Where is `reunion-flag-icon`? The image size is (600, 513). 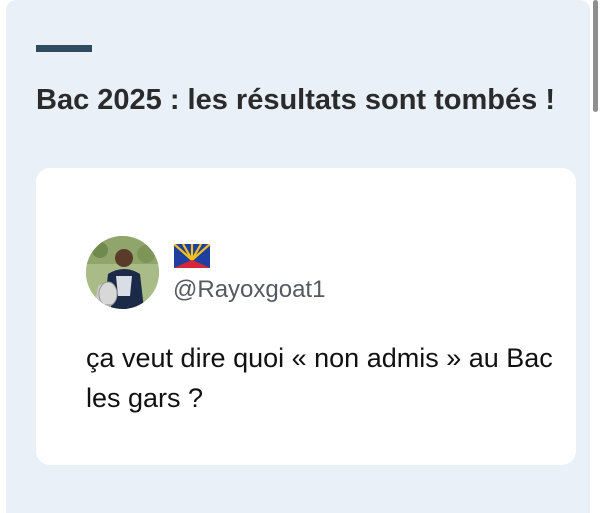
reunion-flag-icon is located at coordinates (192, 255).